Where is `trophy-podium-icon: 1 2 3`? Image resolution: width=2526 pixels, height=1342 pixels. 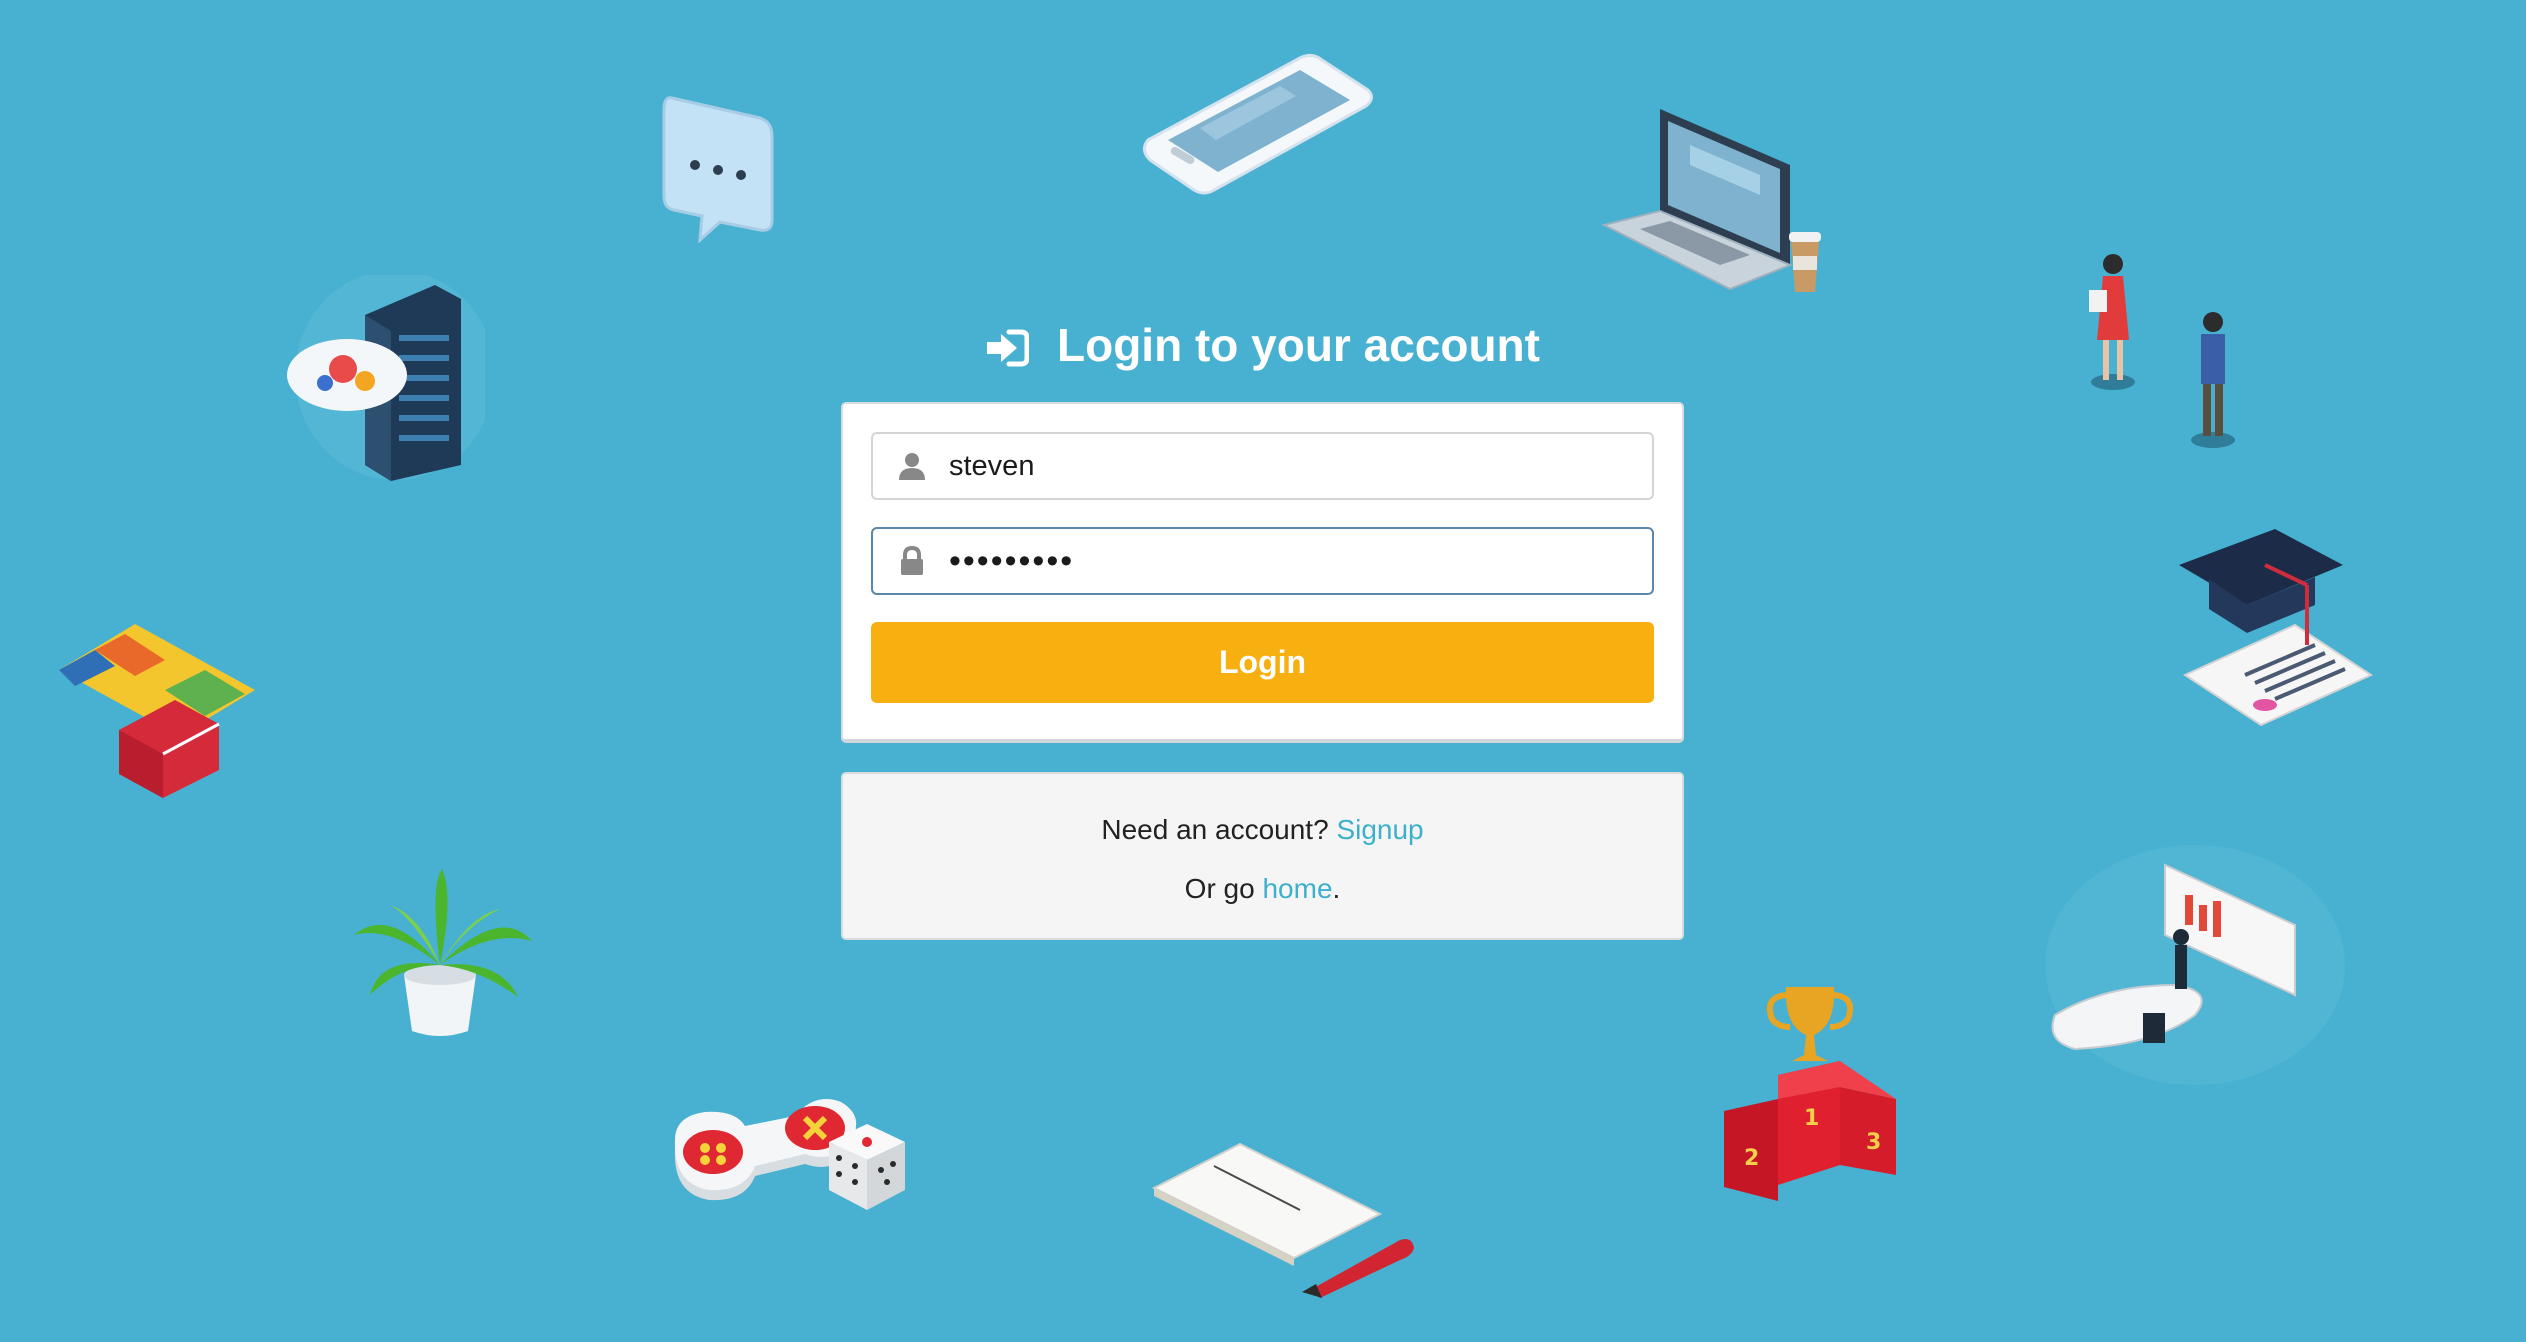 trophy-podium-icon: 1 2 3 is located at coordinates (1810, 1090).